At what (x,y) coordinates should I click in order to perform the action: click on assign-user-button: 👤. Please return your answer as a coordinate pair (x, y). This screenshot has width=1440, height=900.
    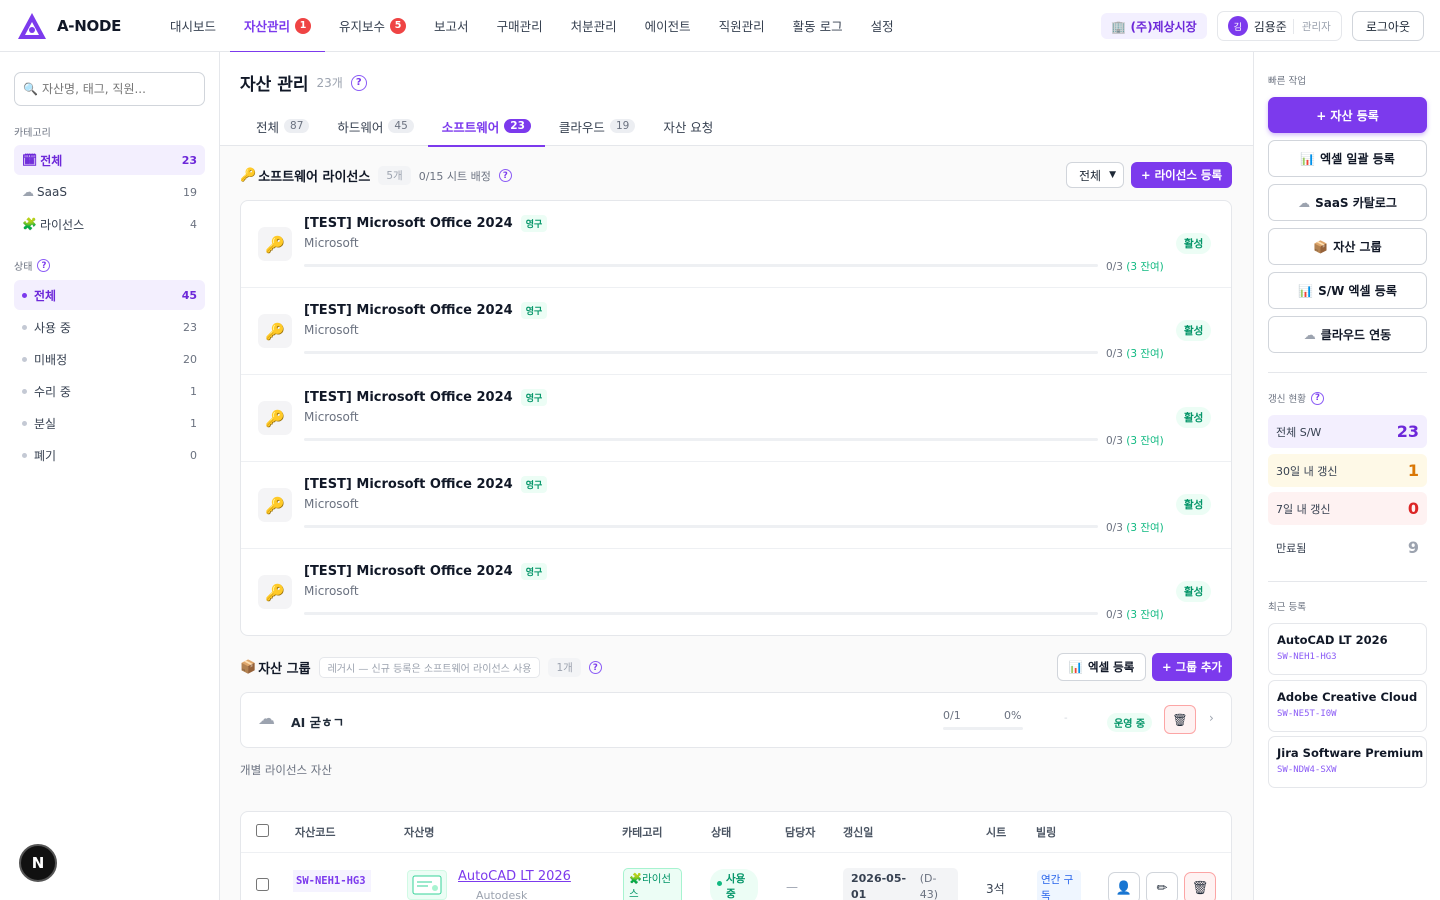
    Looking at the image, I should click on (1124, 886).